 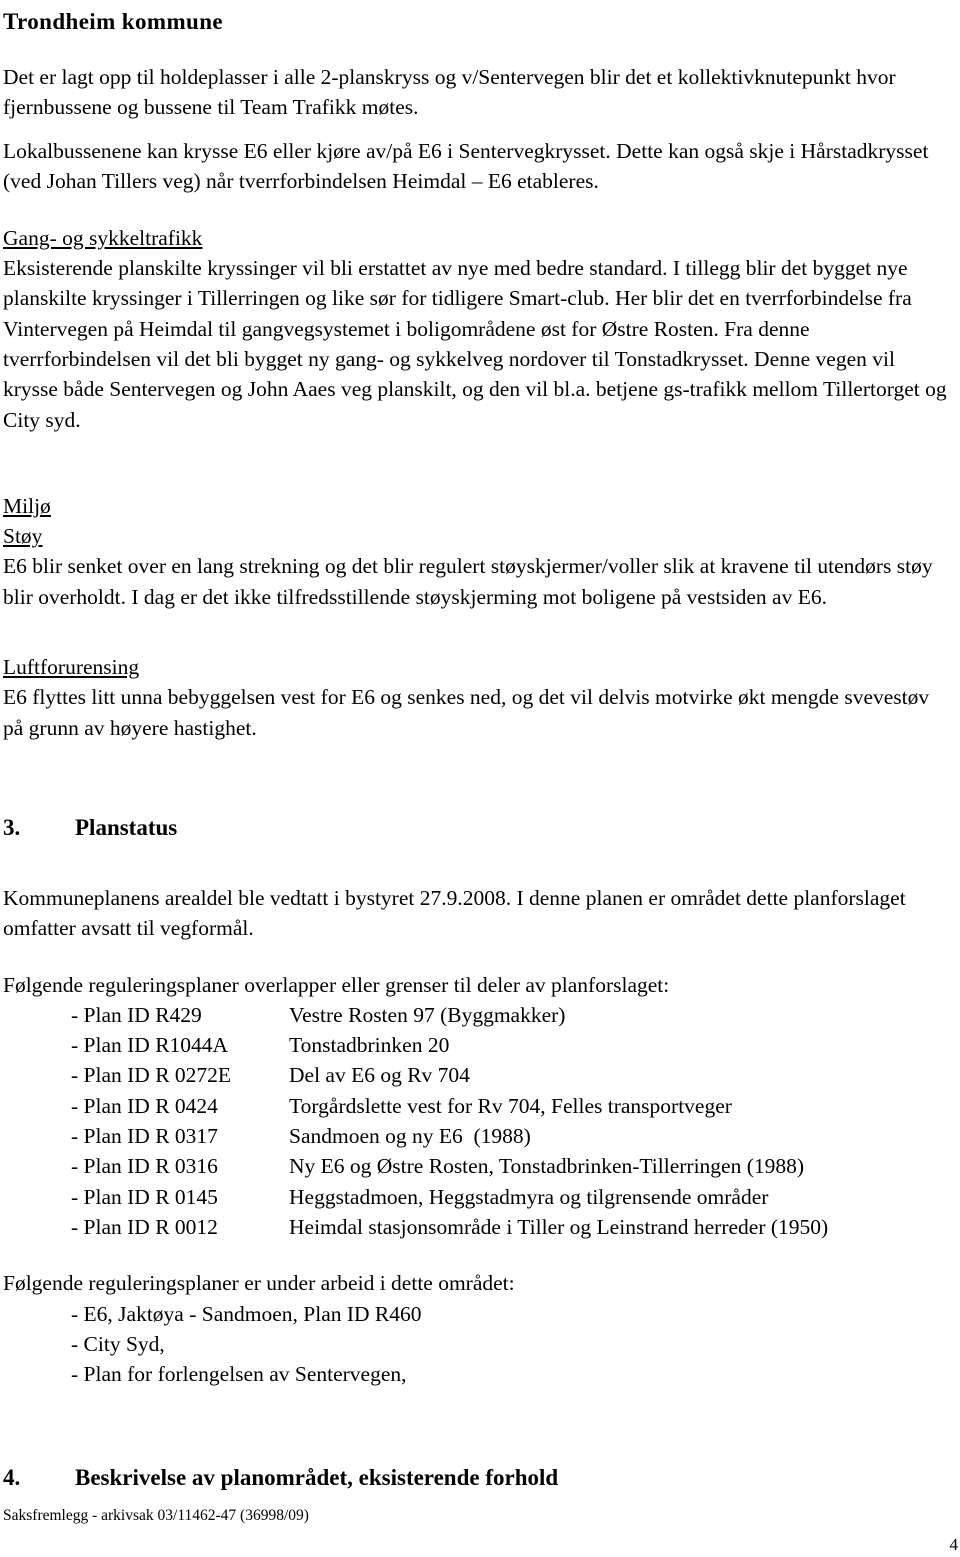 What do you see at coordinates (103, 237) in the screenshot?
I see `heading-gang-og-sykkeltrafikk-label: Gang- og sykkeltrafikk` at bounding box center [103, 237].